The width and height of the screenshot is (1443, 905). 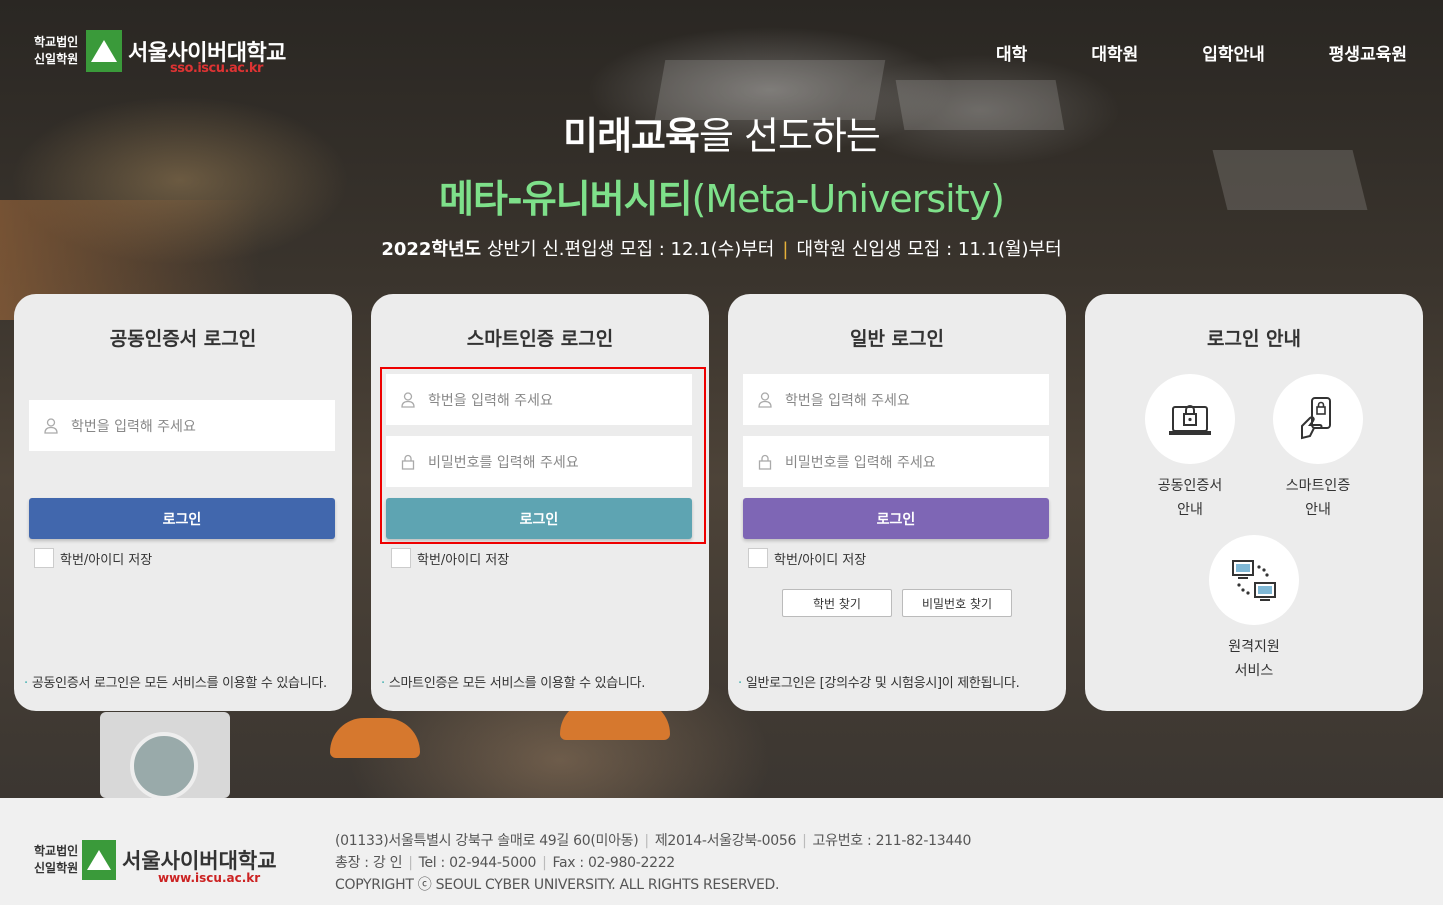 What do you see at coordinates (785, 249) in the screenshot?
I see `headline-sep: |` at bounding box center [785, 249].